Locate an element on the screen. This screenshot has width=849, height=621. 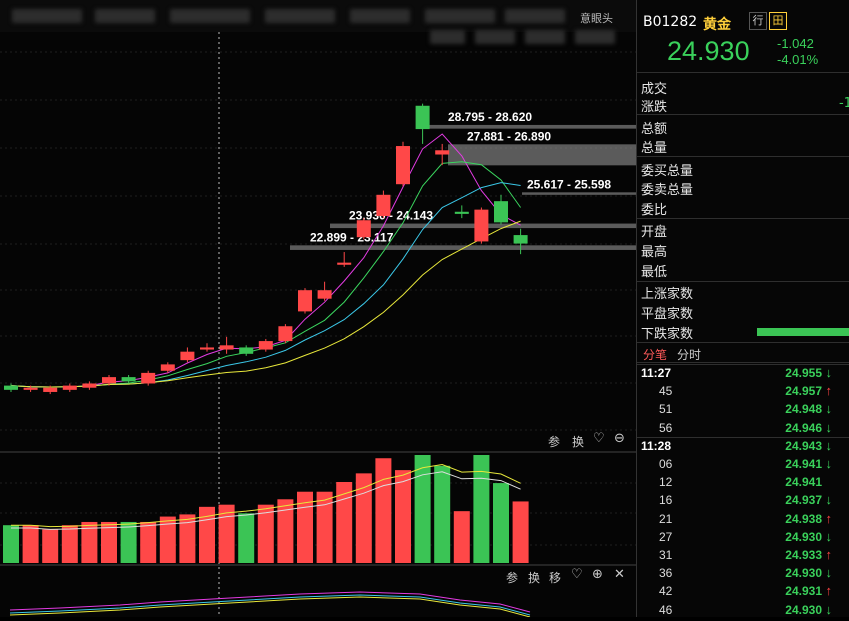
tick-time: 16 is located at coordinates (666, 500).